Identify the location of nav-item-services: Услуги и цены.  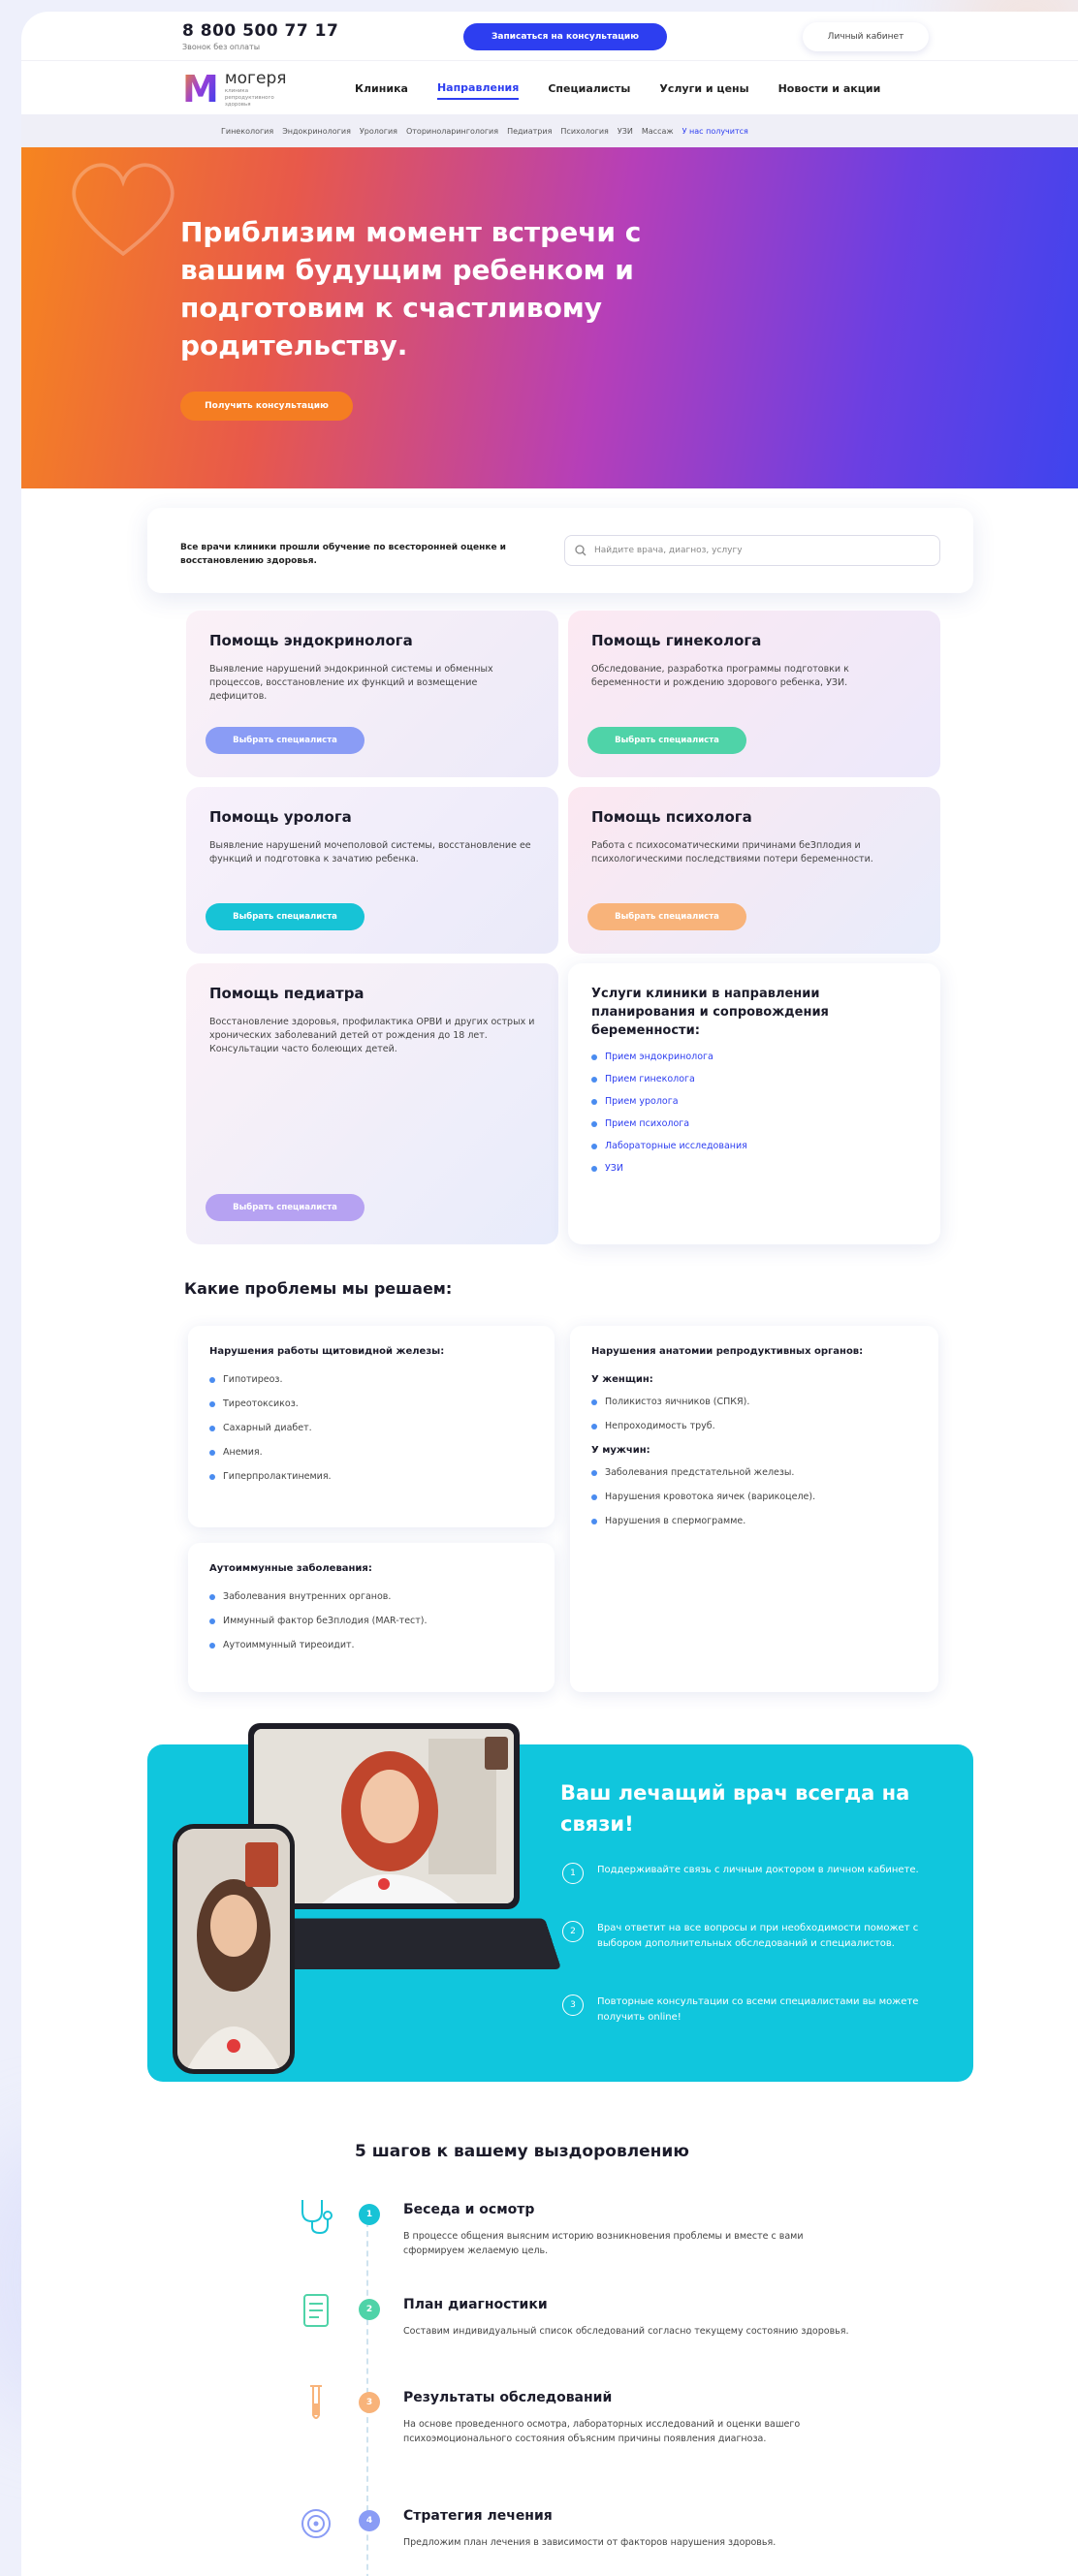
(703, 89).